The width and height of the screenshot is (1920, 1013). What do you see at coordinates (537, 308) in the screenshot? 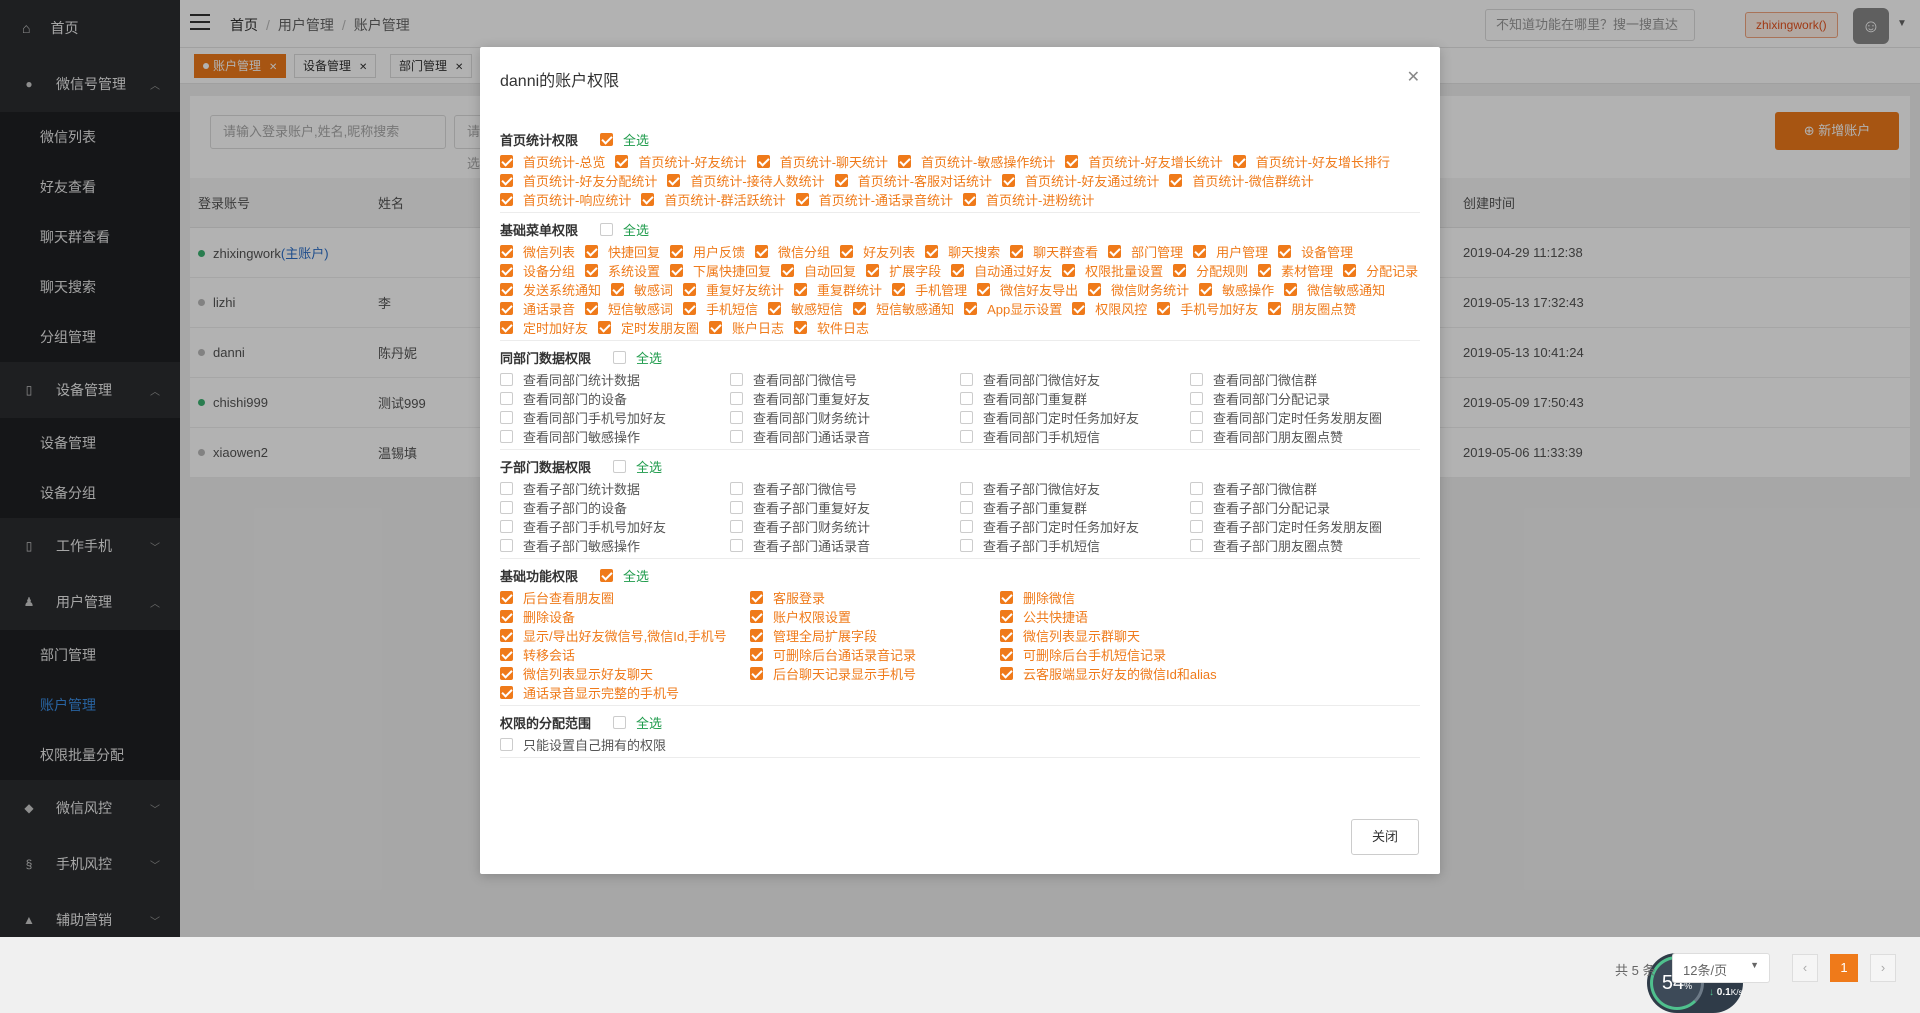
I see `permission-item: 通话录音` at bounding box center [537, 308].